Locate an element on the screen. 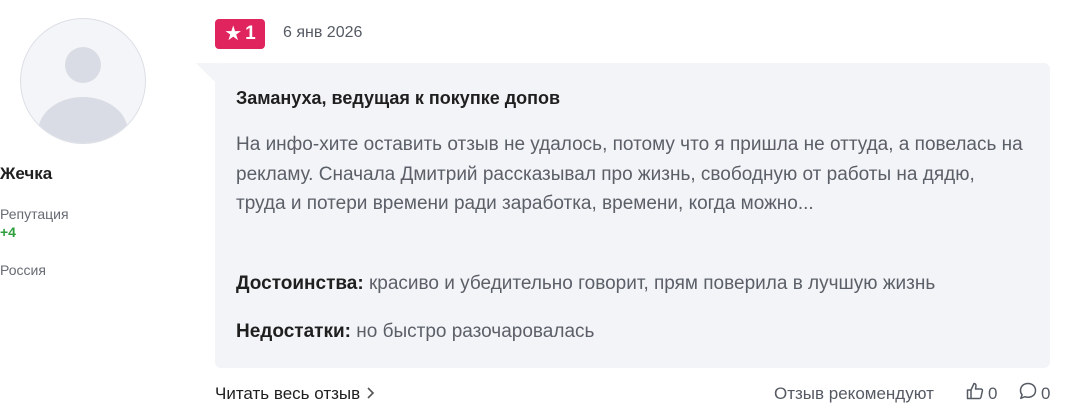  recommend-label: Отзыв рекомендуют is located at coordinates (854, 393).